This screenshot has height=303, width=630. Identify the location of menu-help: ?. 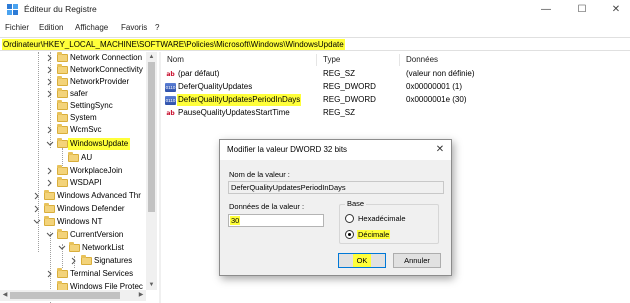
(157, 28).